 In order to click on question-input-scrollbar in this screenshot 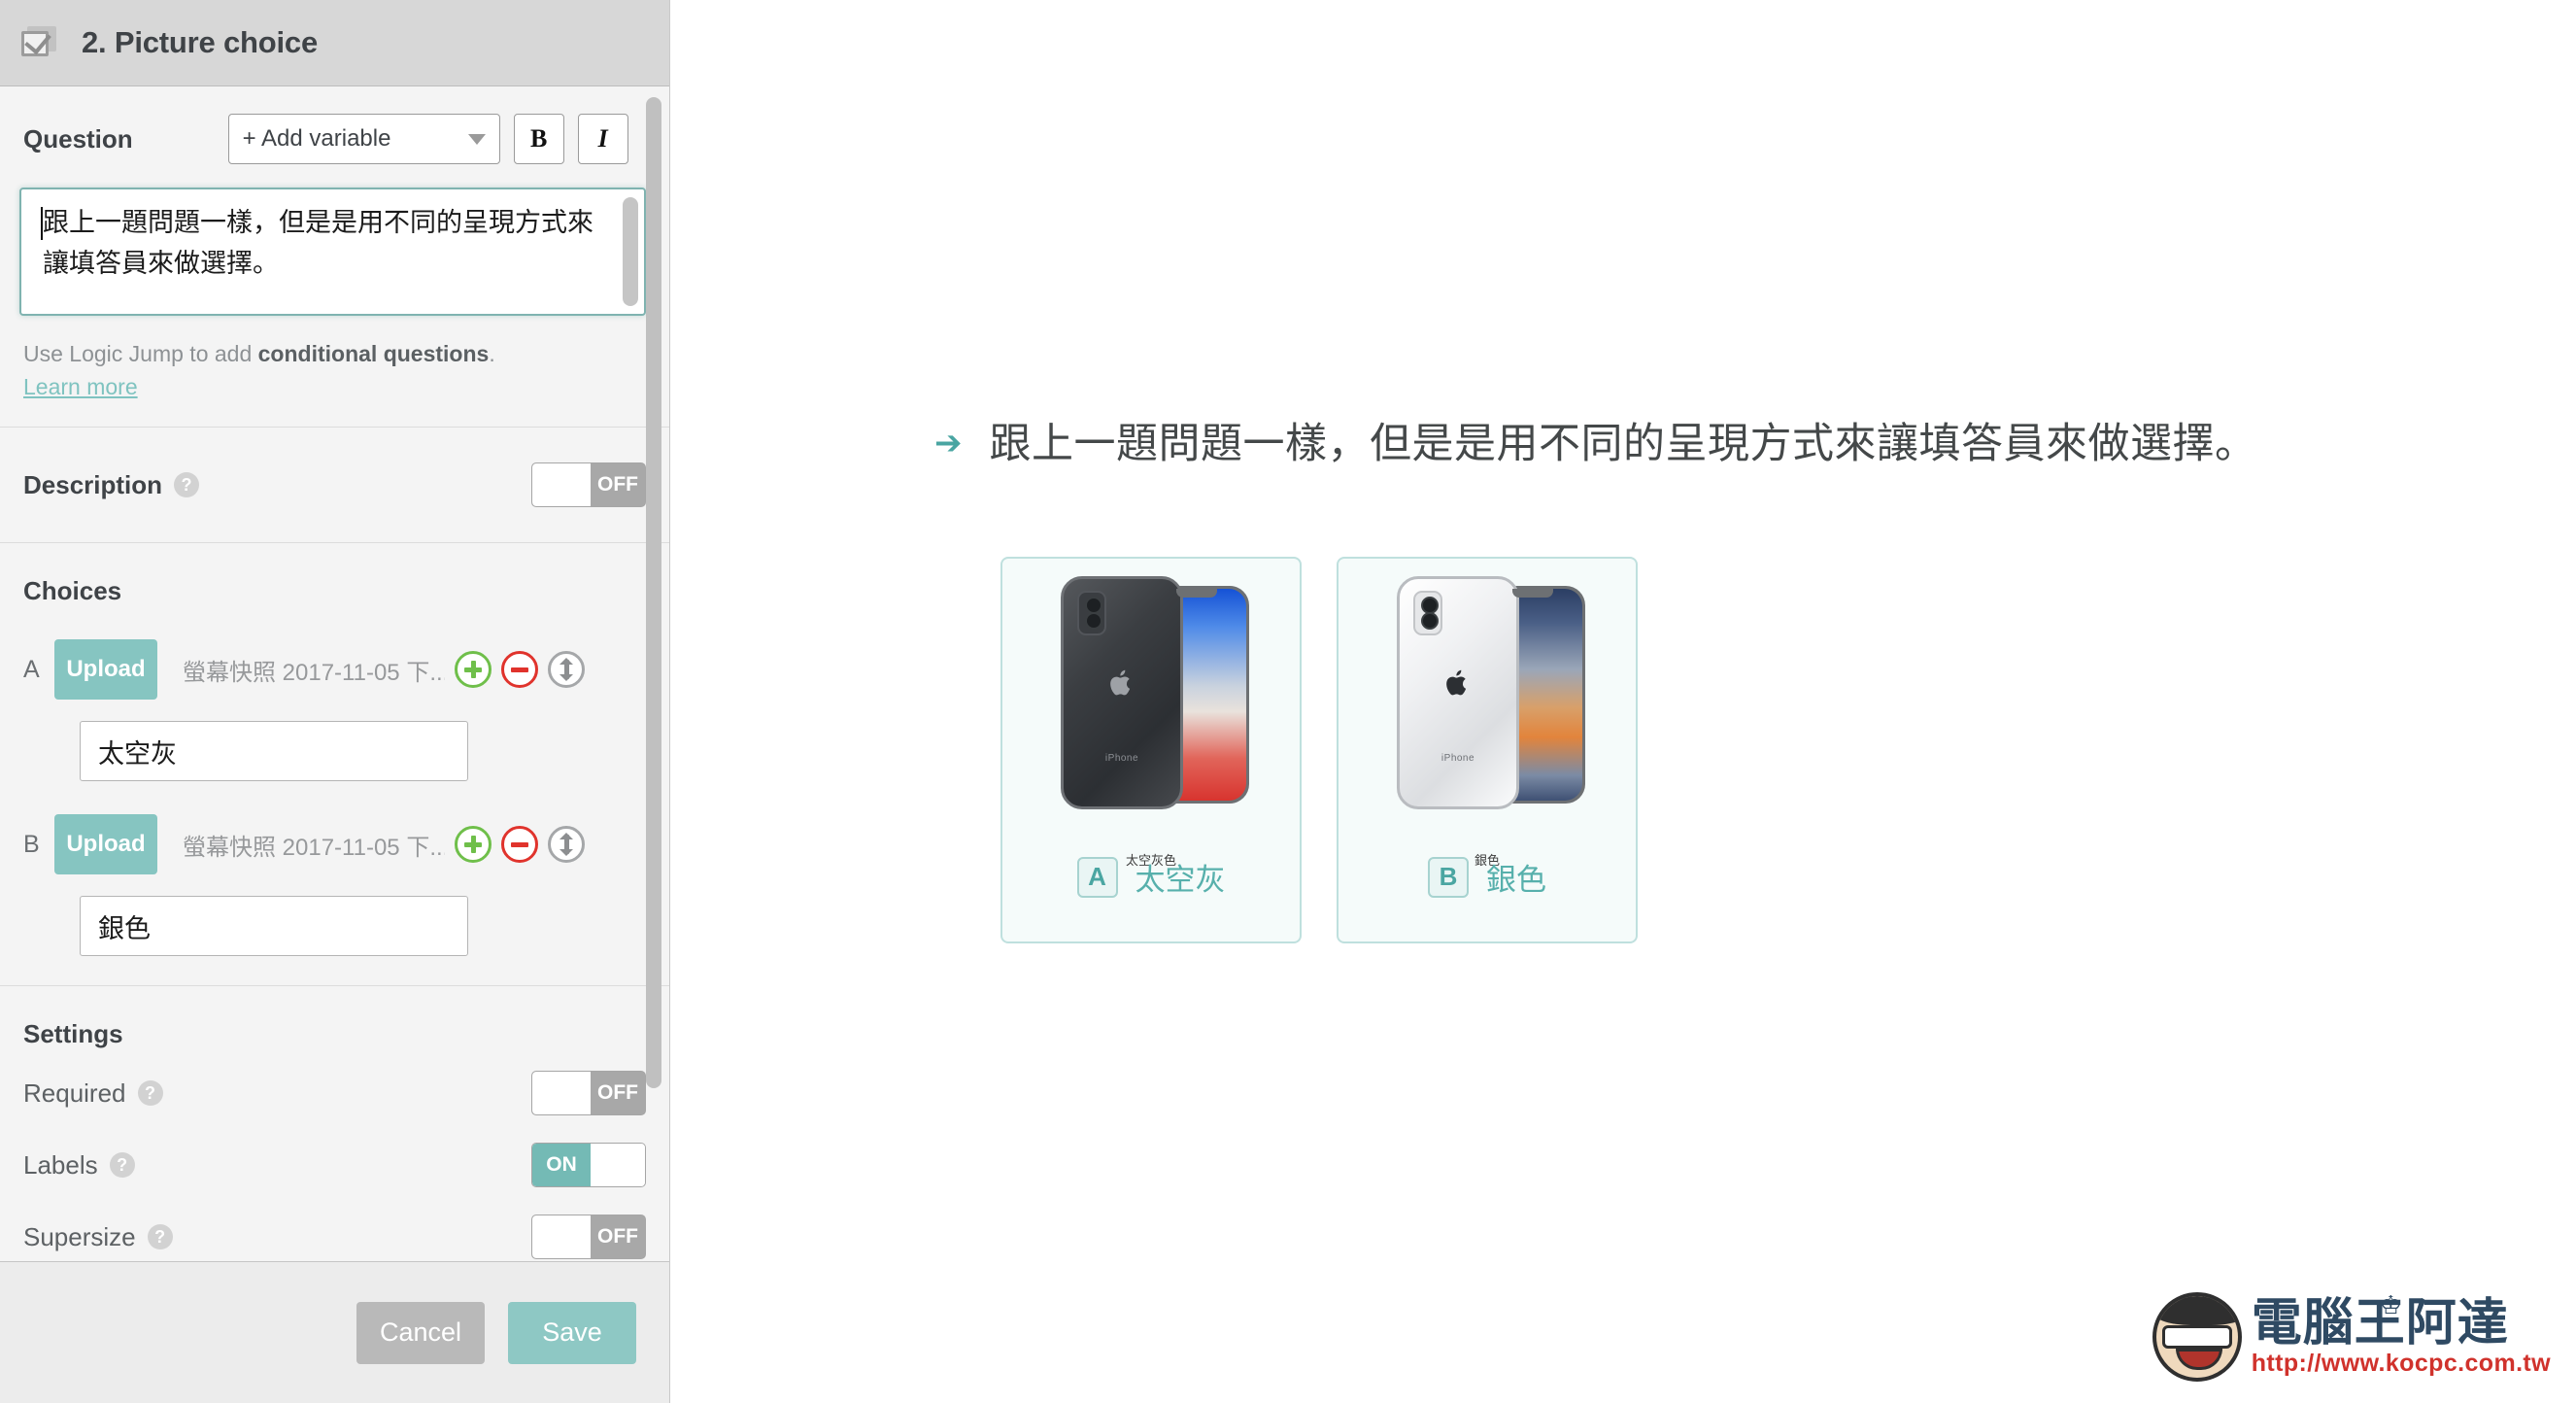, I will do `click(630, 251)`.